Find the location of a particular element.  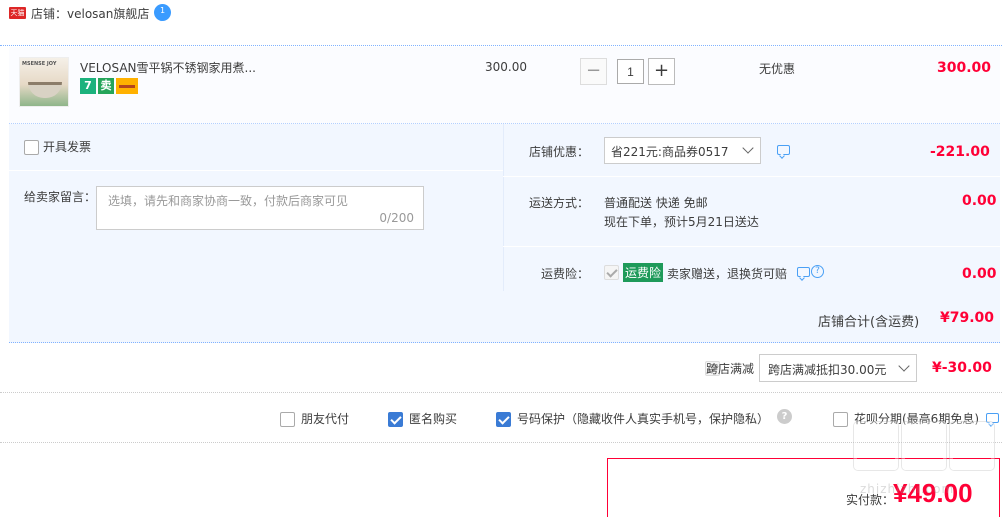

anonymous-purchase-checkbox is located at coordinates (395, 419).